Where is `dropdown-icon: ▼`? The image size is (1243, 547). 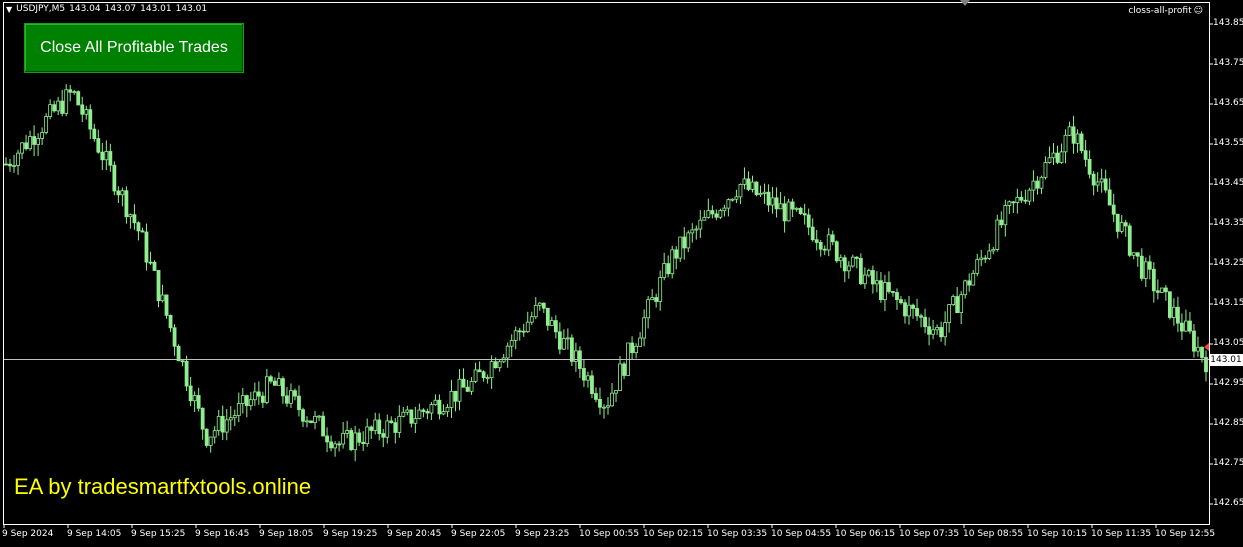 dropdown-icon: ▼ is located at coordinates (9, 9).